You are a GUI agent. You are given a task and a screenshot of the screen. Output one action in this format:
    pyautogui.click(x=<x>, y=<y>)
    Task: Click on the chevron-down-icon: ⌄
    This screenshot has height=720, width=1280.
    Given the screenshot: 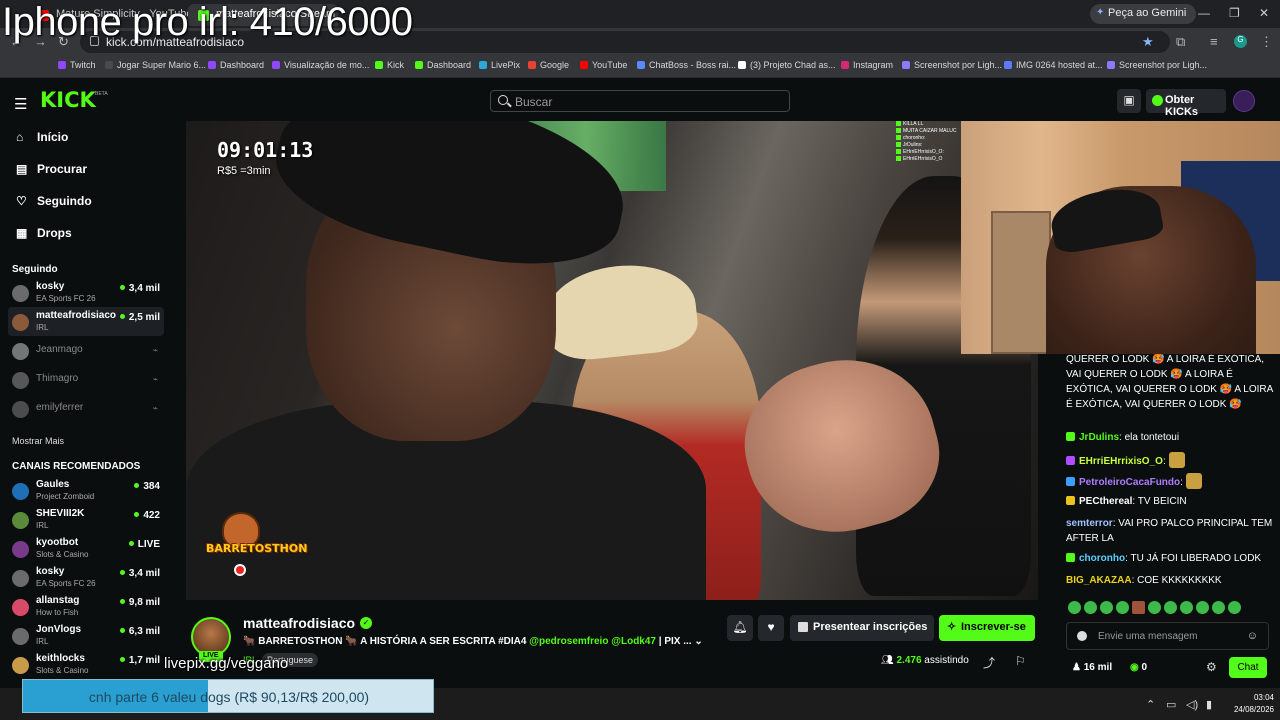 What is the action you would take?
    pyautogui.click(x=698, y=641)
    